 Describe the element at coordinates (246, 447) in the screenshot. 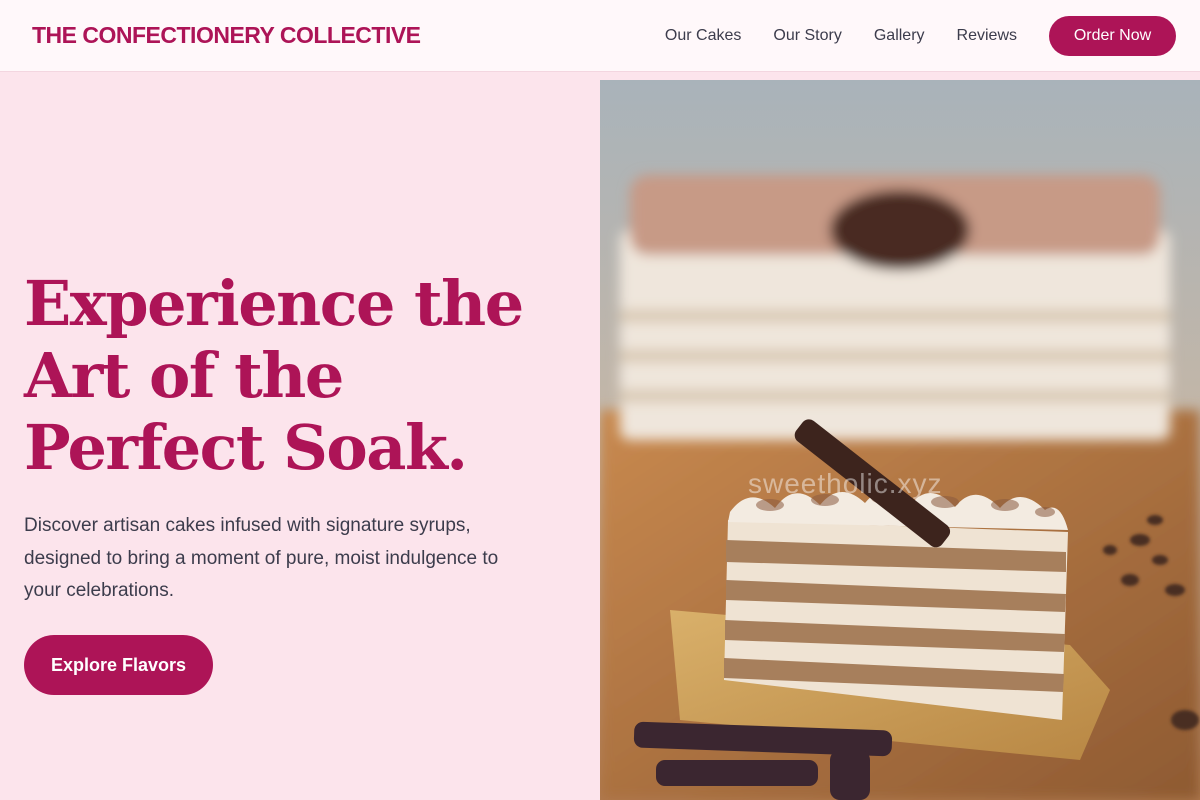

I see `hero-title-line: Perfect Soak.` at that location.